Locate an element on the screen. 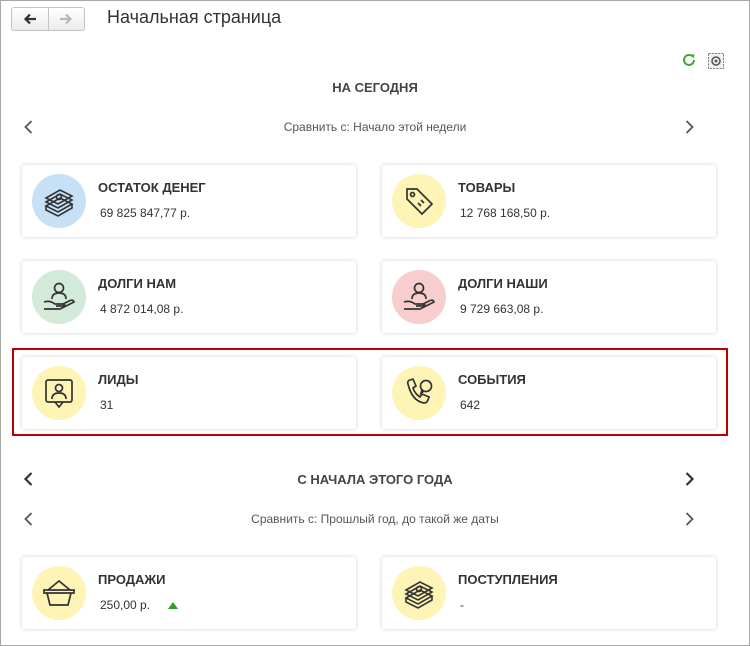 This screenshot has width=750, height=646. history-nav is located at coordinates (48, 19).